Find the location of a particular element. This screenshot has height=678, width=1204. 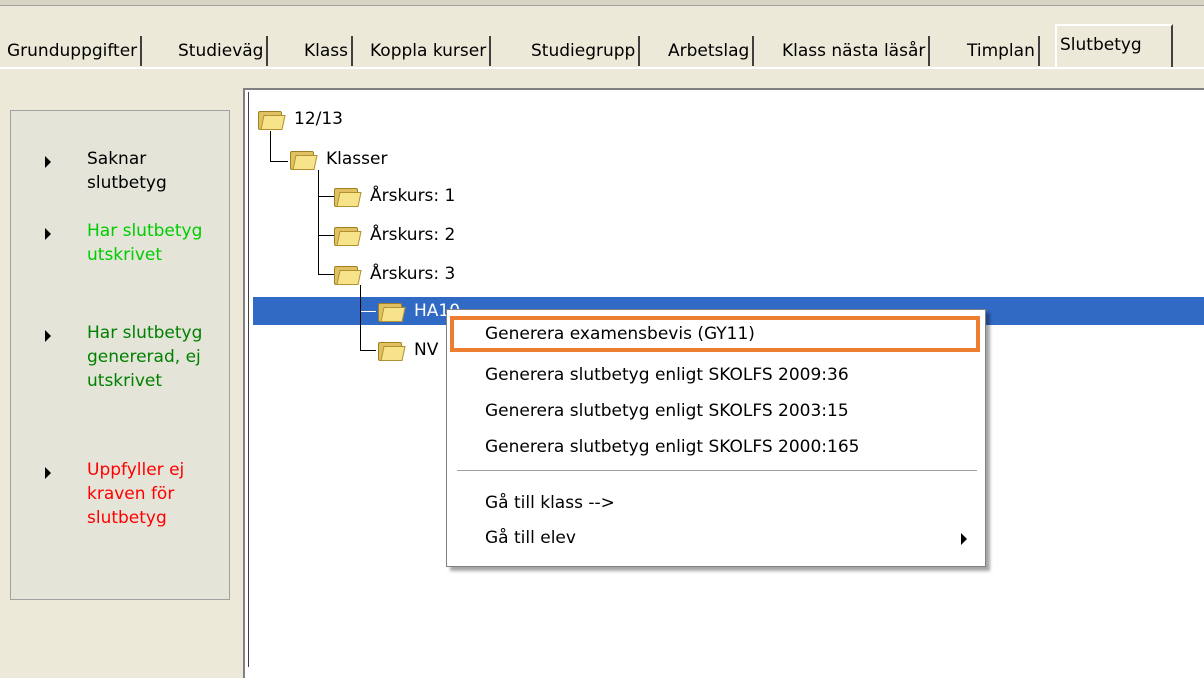

tab-klass: Klass is located at coordinates (327, 51).